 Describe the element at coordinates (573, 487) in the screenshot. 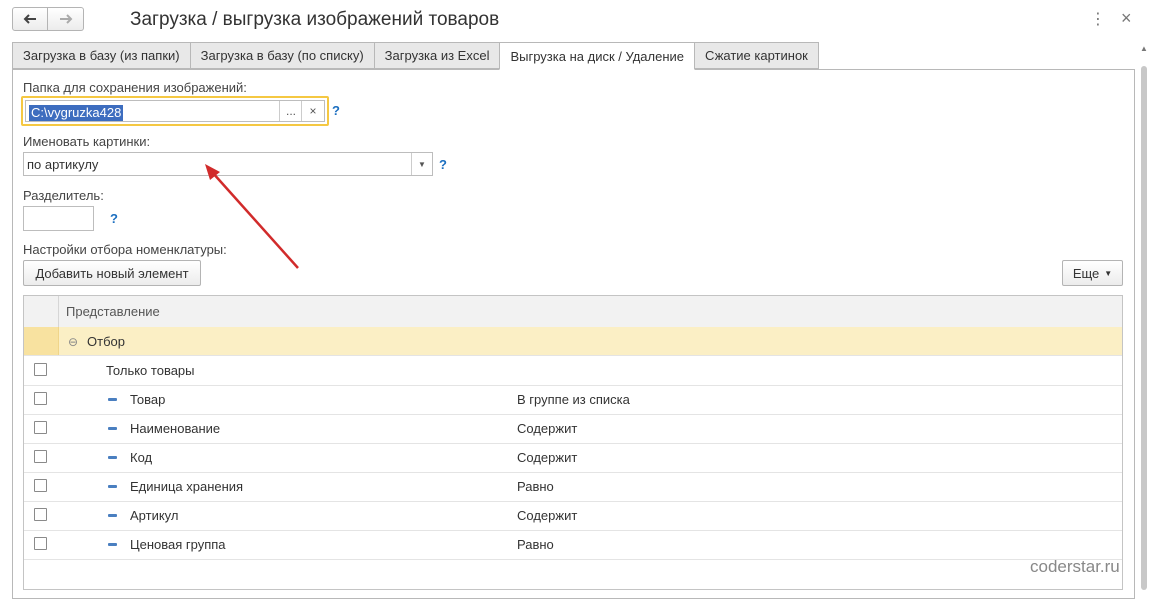

I see `table-row: Единица хранения Равно` at that location.